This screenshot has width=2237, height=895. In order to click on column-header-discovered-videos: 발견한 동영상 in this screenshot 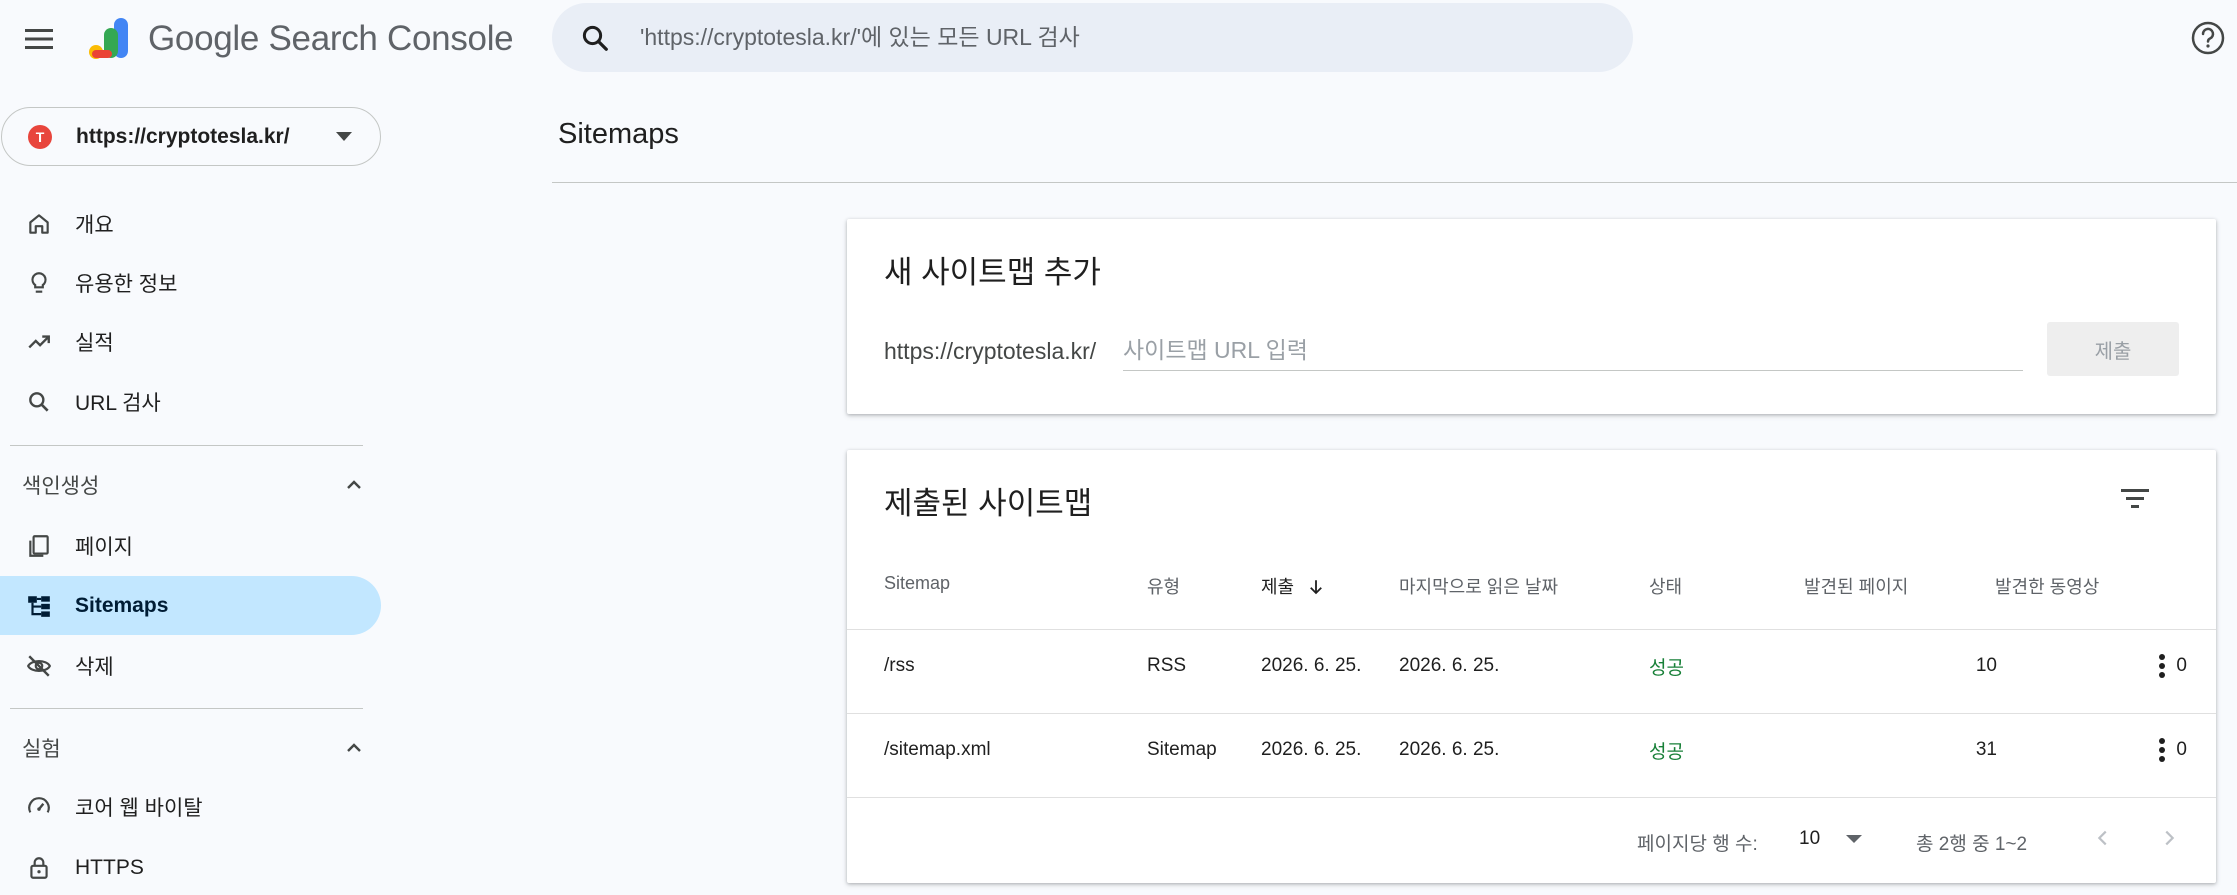, I will do `click(2047, 586)`.